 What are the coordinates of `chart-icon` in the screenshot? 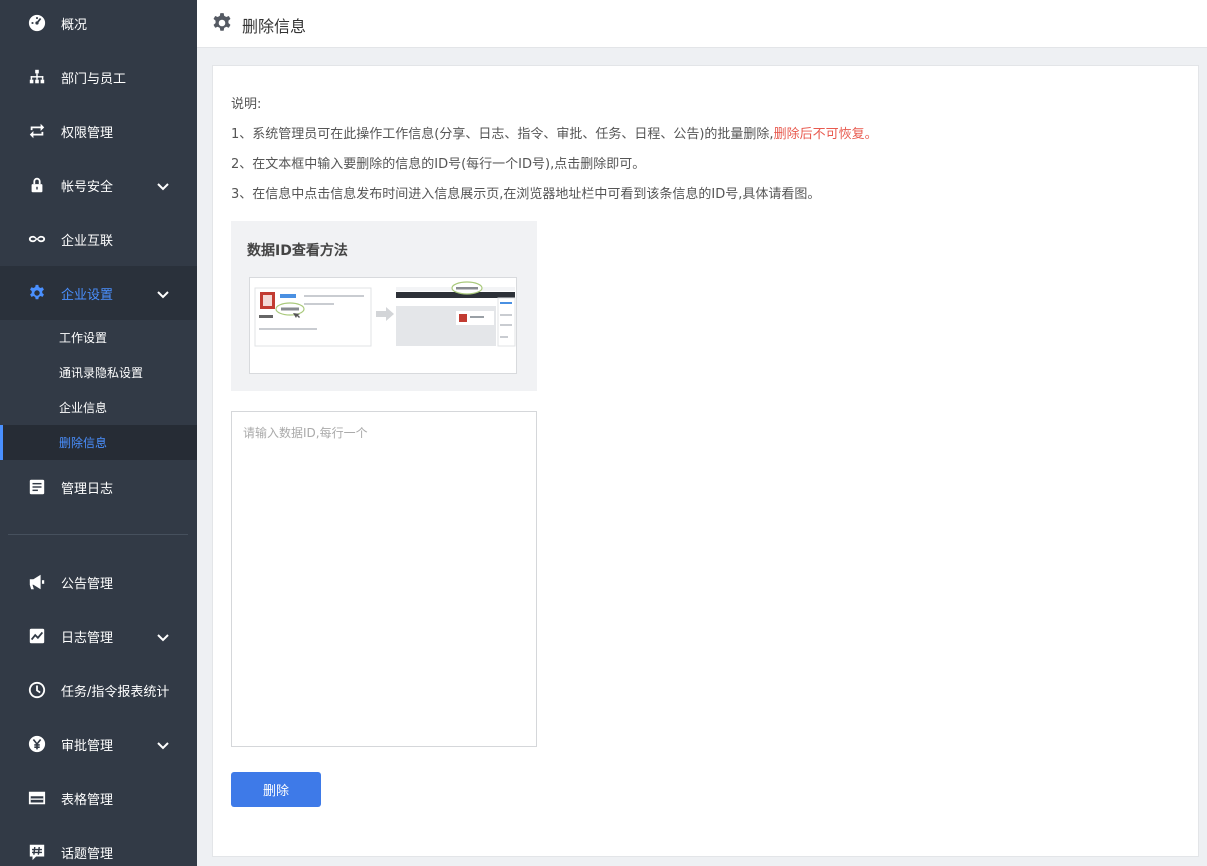 It's located at (37, 636).